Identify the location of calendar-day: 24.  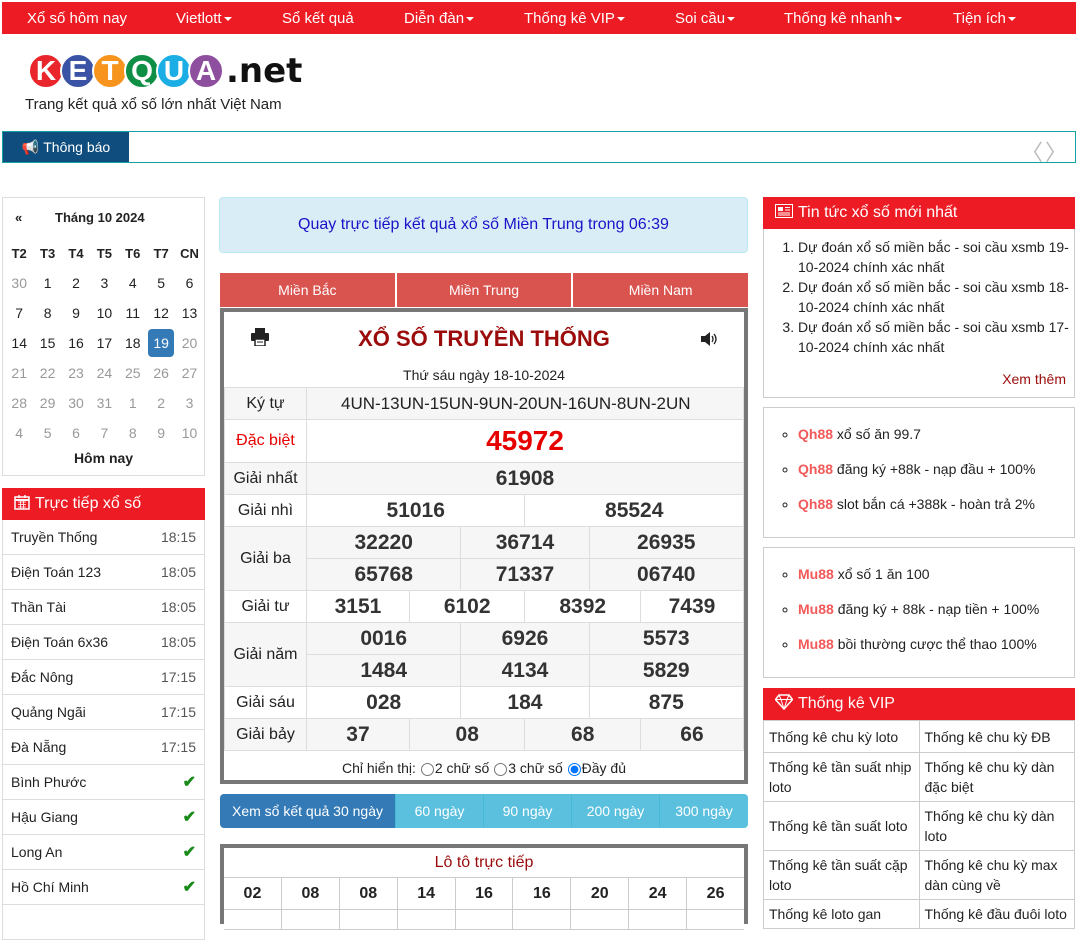
(104, 373).